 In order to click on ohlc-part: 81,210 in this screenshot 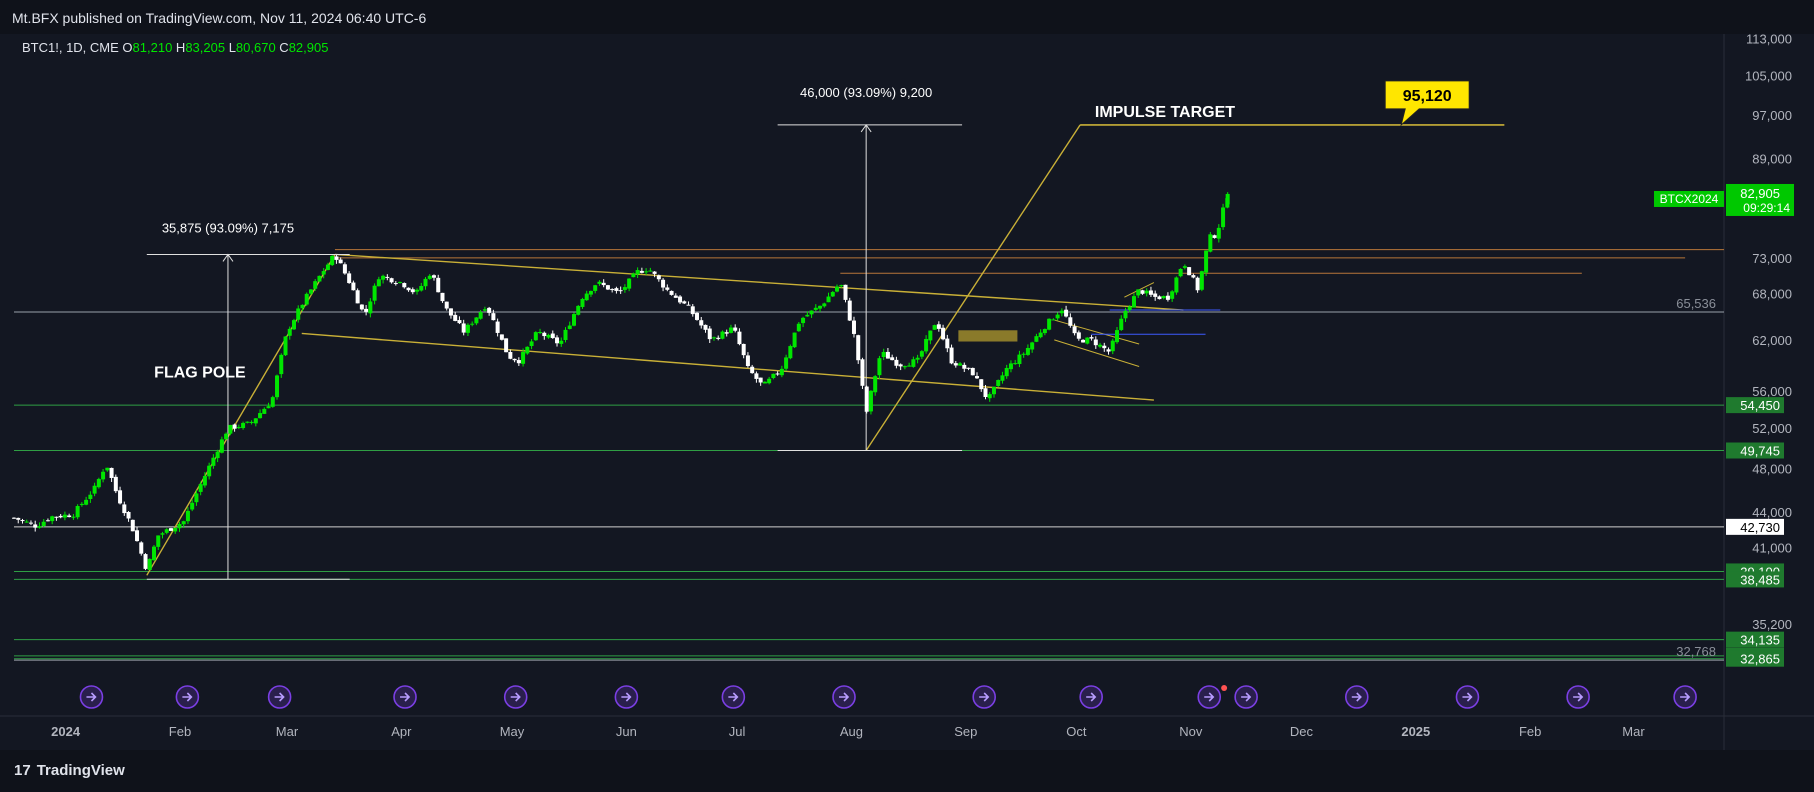, I will do `click(153, 47)`.